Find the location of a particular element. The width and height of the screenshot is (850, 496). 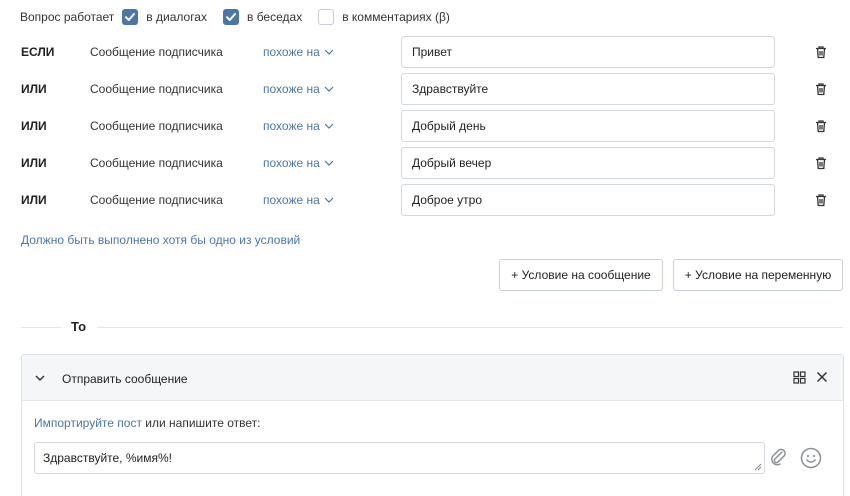

condition-value-input: Здравствуйте is located at coordinates (588, 89).